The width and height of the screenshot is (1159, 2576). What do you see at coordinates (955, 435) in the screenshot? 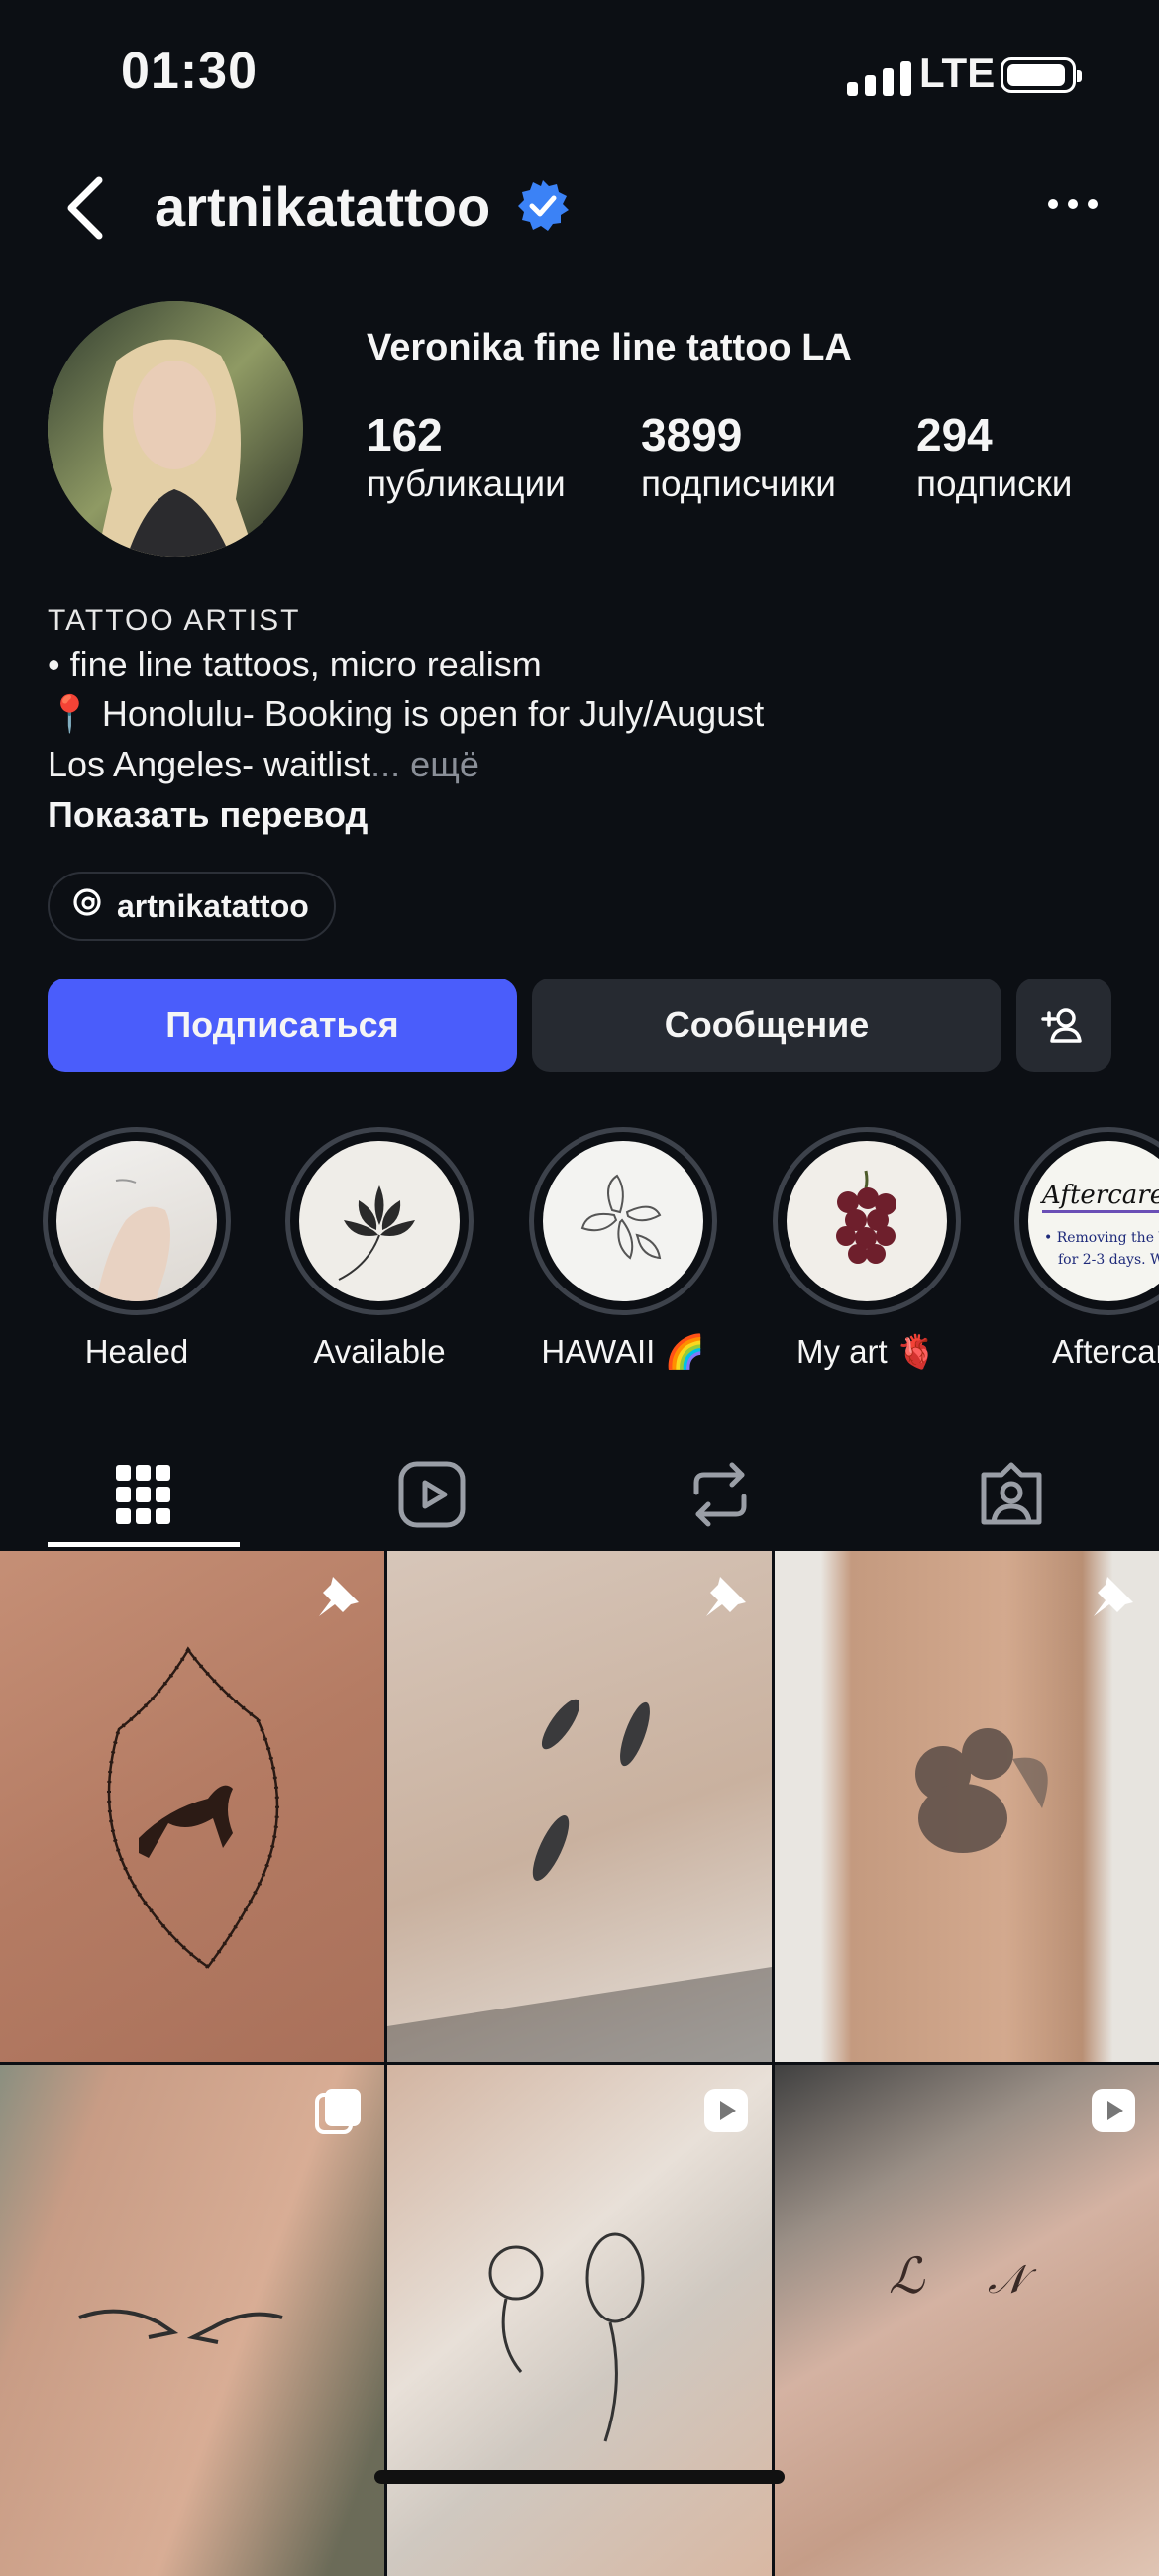
I see `stat-following-value: 294` at bounding box center [955, 435].